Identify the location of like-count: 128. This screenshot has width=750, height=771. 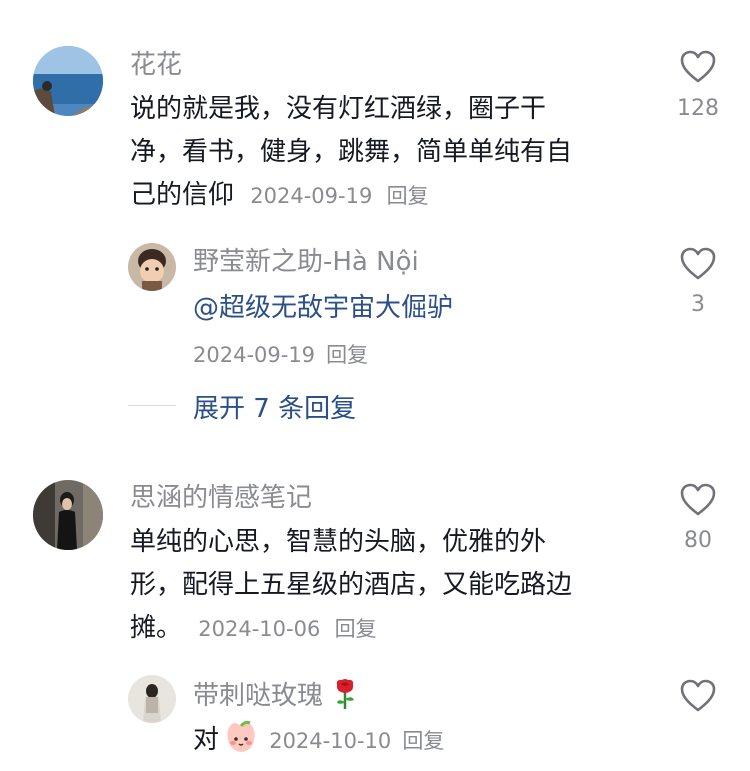
(698, 108).